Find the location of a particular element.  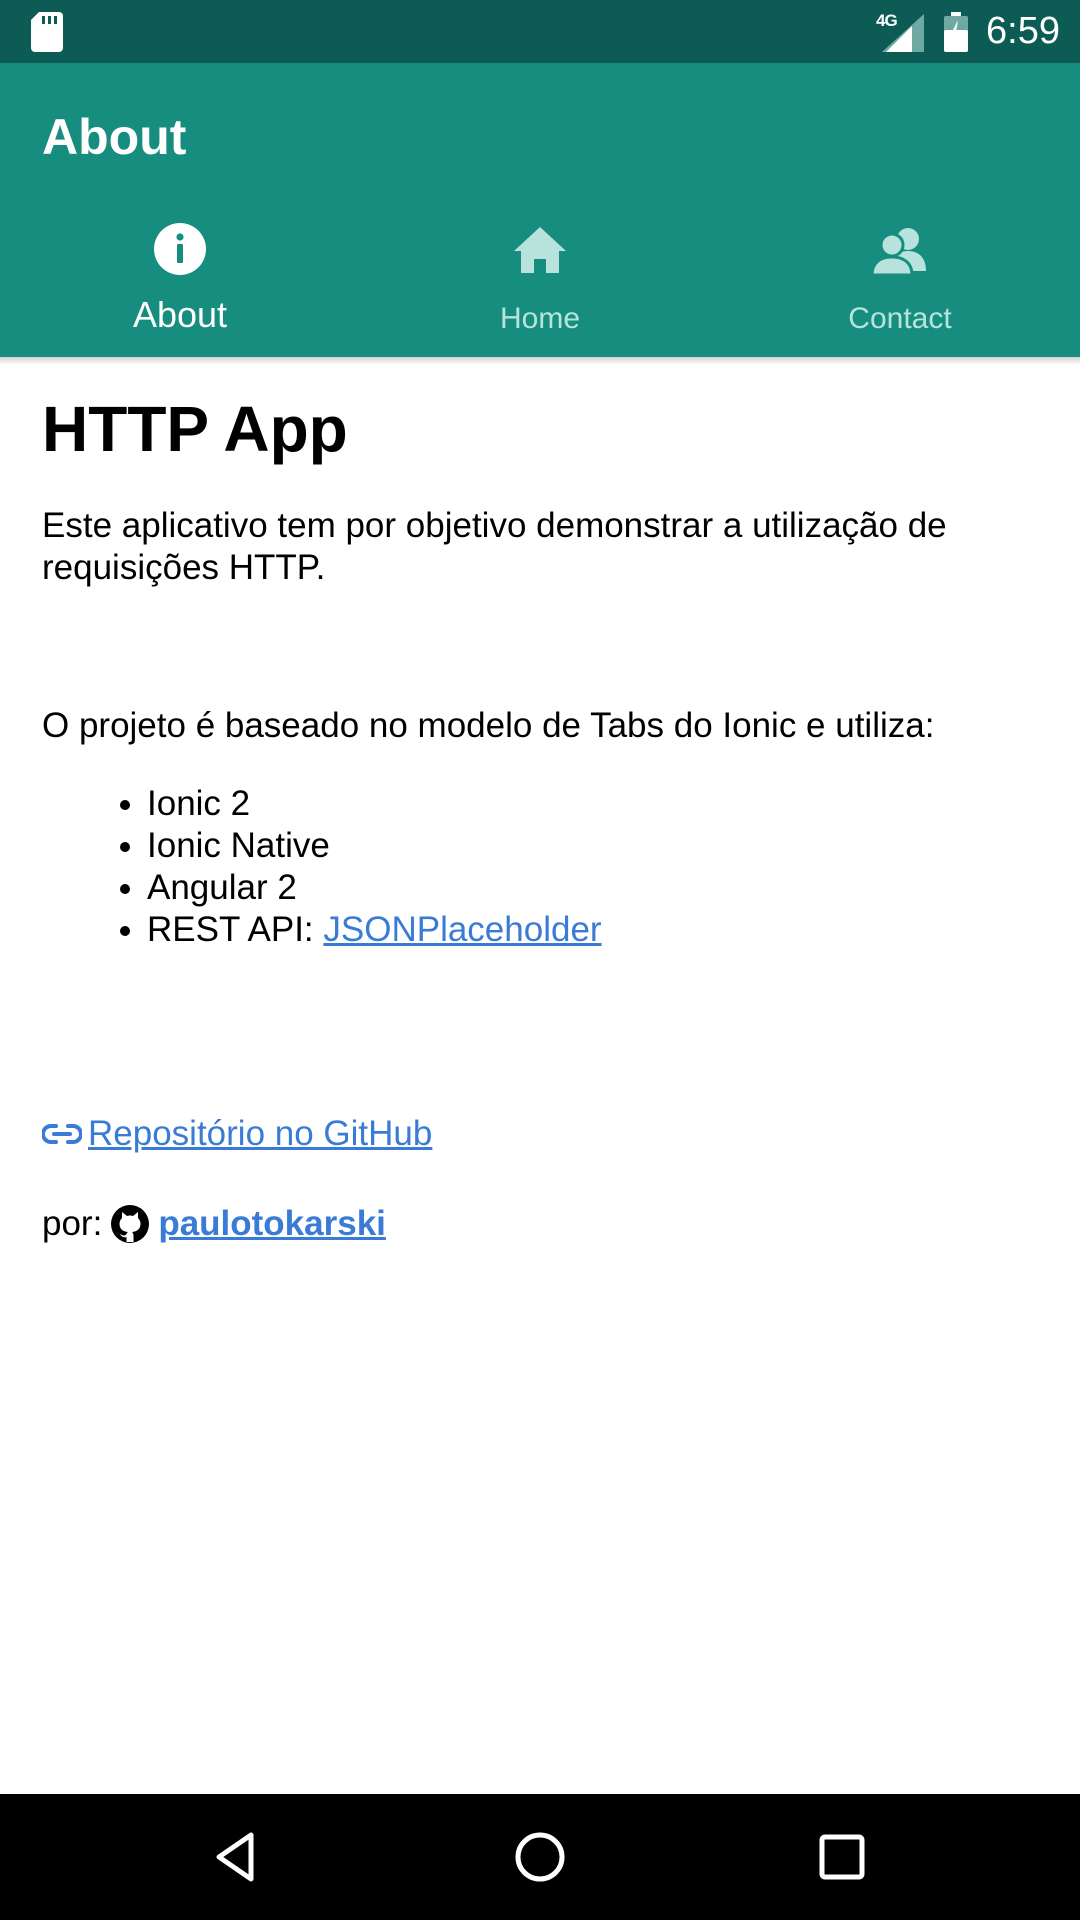

github-repo-link-label: Repositório no GitHub is located at coordinates (260, 1133).